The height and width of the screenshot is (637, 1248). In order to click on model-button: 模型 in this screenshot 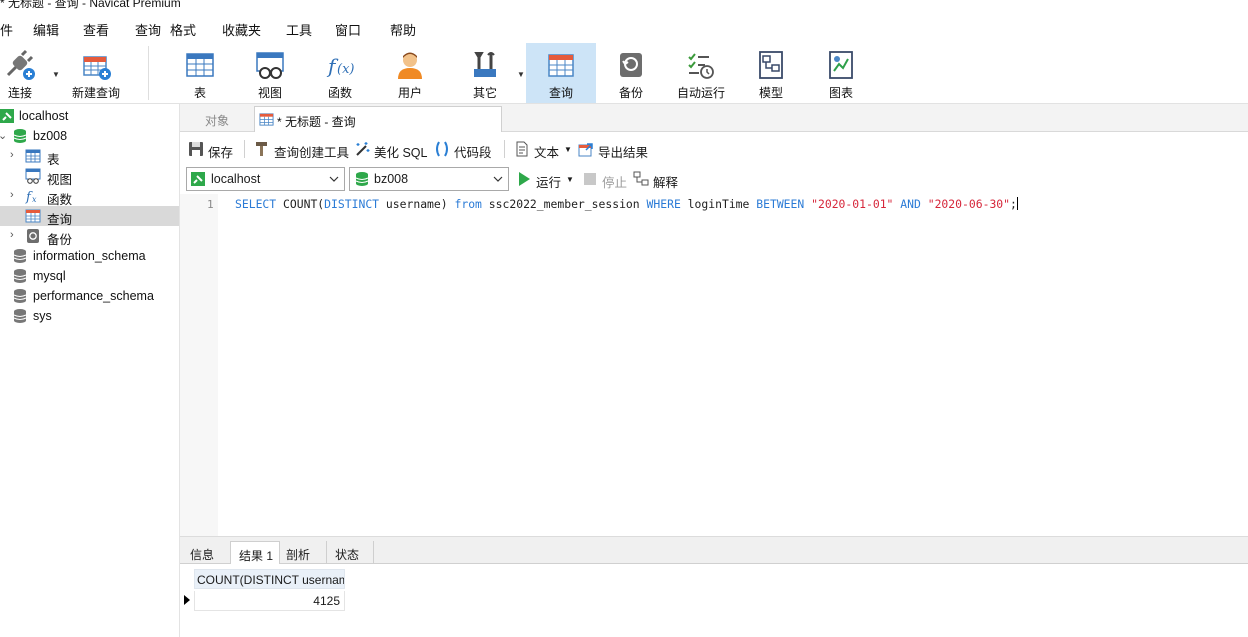, I will do `click(771, 73)`.